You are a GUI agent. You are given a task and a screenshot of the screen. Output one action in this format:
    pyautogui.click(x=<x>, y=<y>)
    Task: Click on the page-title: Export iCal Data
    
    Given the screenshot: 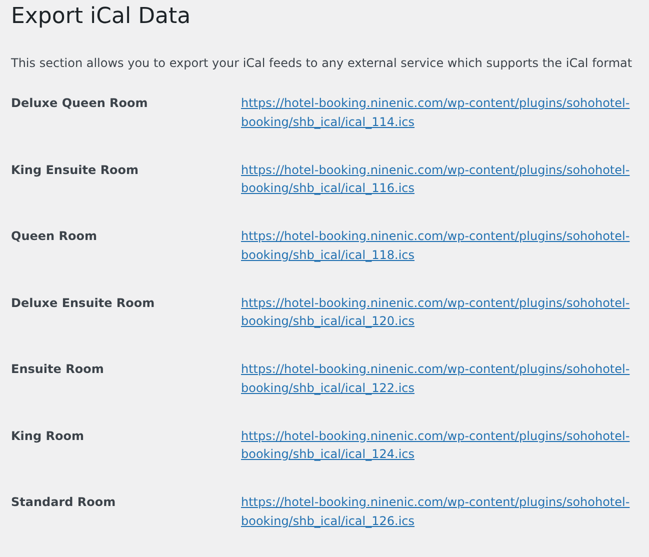 What is the action you would take?
    pyautogui.click(x=101, y=17)
    